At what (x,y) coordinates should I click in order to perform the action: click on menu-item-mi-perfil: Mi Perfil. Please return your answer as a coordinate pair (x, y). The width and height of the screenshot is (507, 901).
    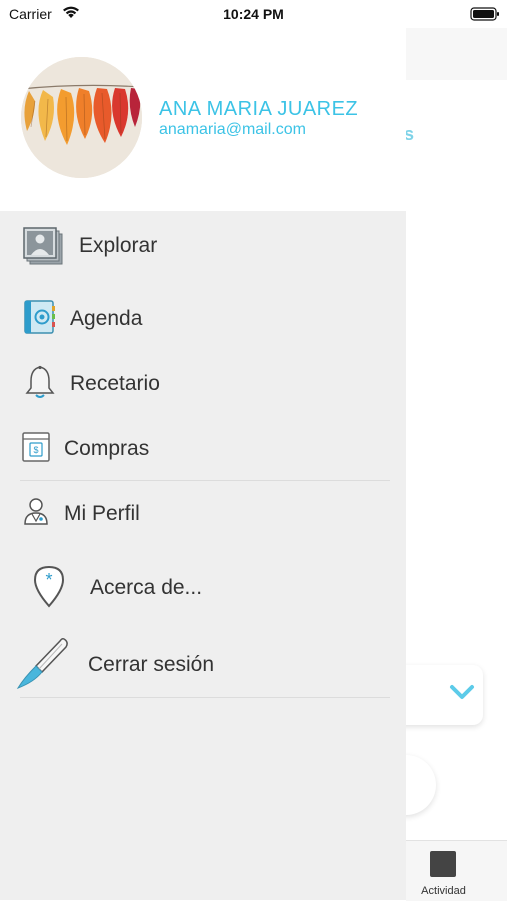
    Looking at the image, I should click on (203, 513).